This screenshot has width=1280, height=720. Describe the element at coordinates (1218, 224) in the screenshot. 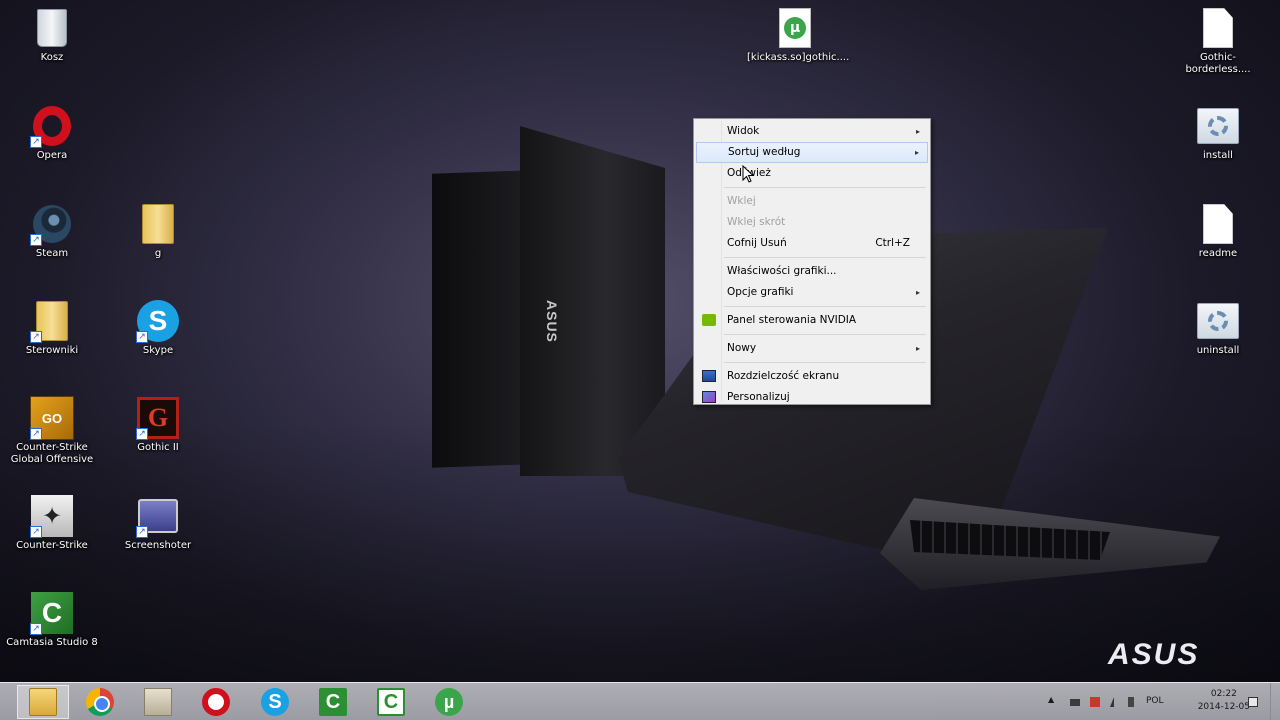

I see `document-icon` at that location.